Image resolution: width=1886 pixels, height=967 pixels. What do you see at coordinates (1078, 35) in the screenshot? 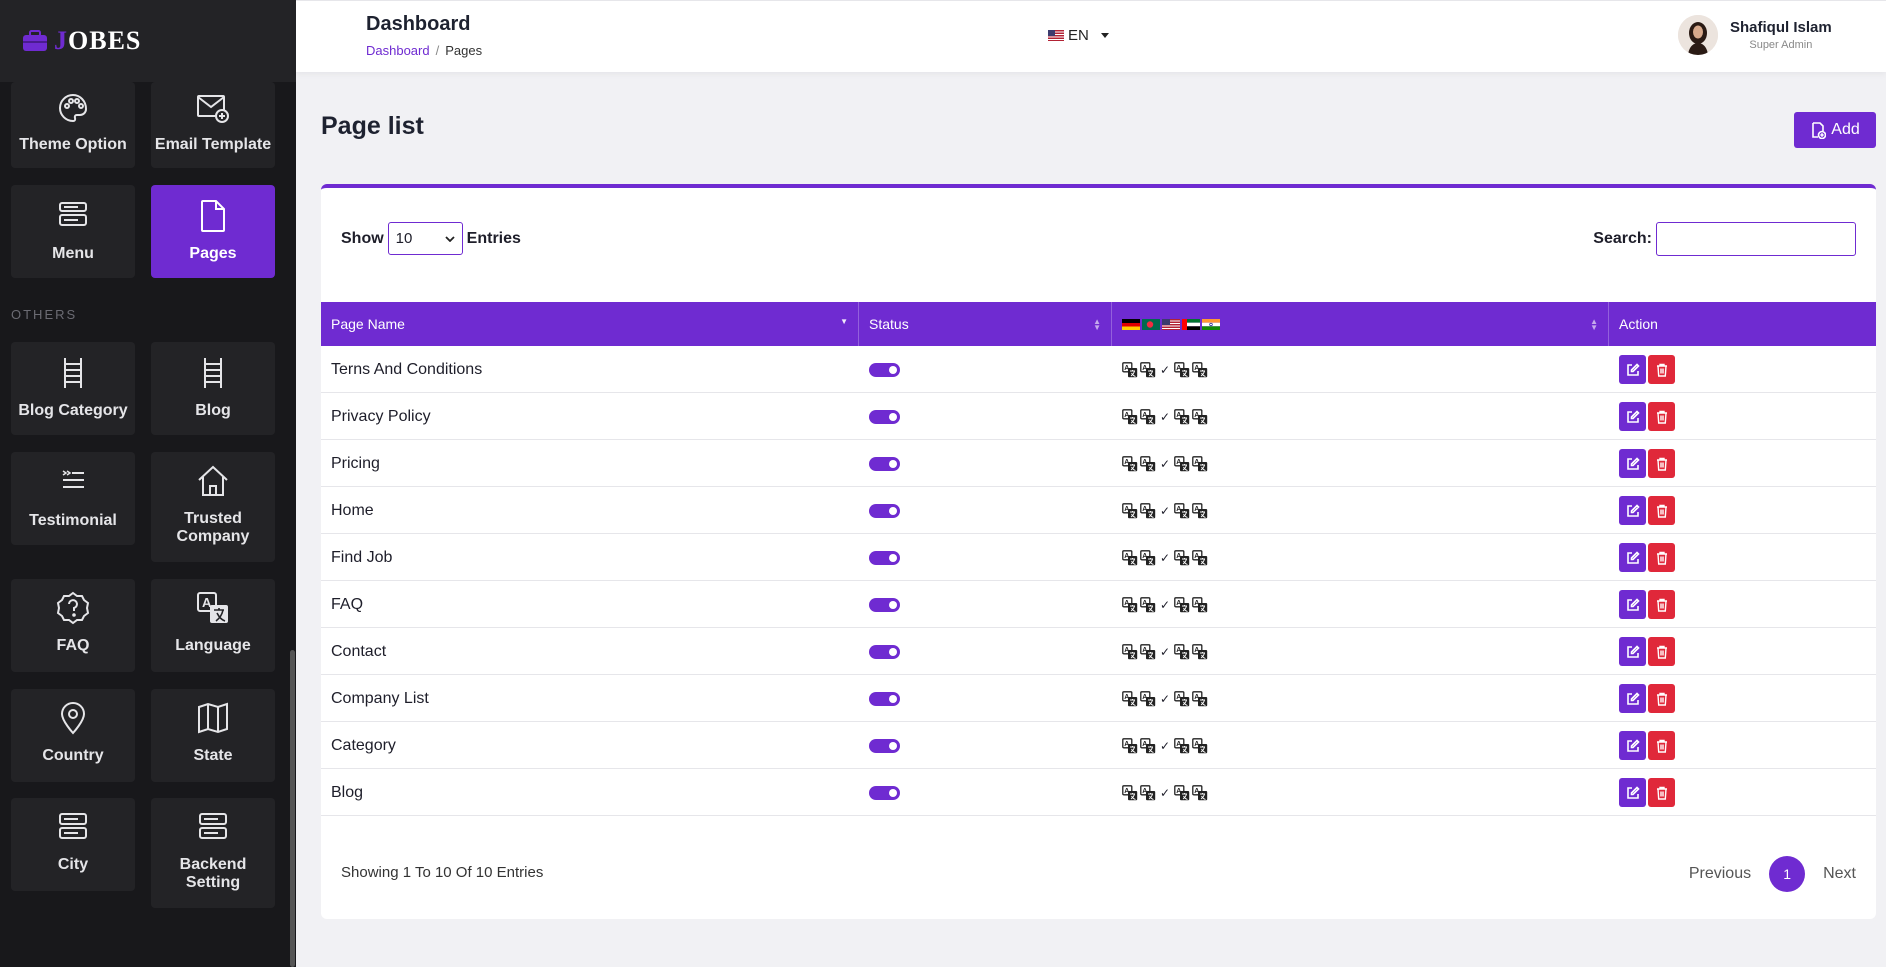
I see `language-dropdown: EN` at bounding box center [1078, 35].